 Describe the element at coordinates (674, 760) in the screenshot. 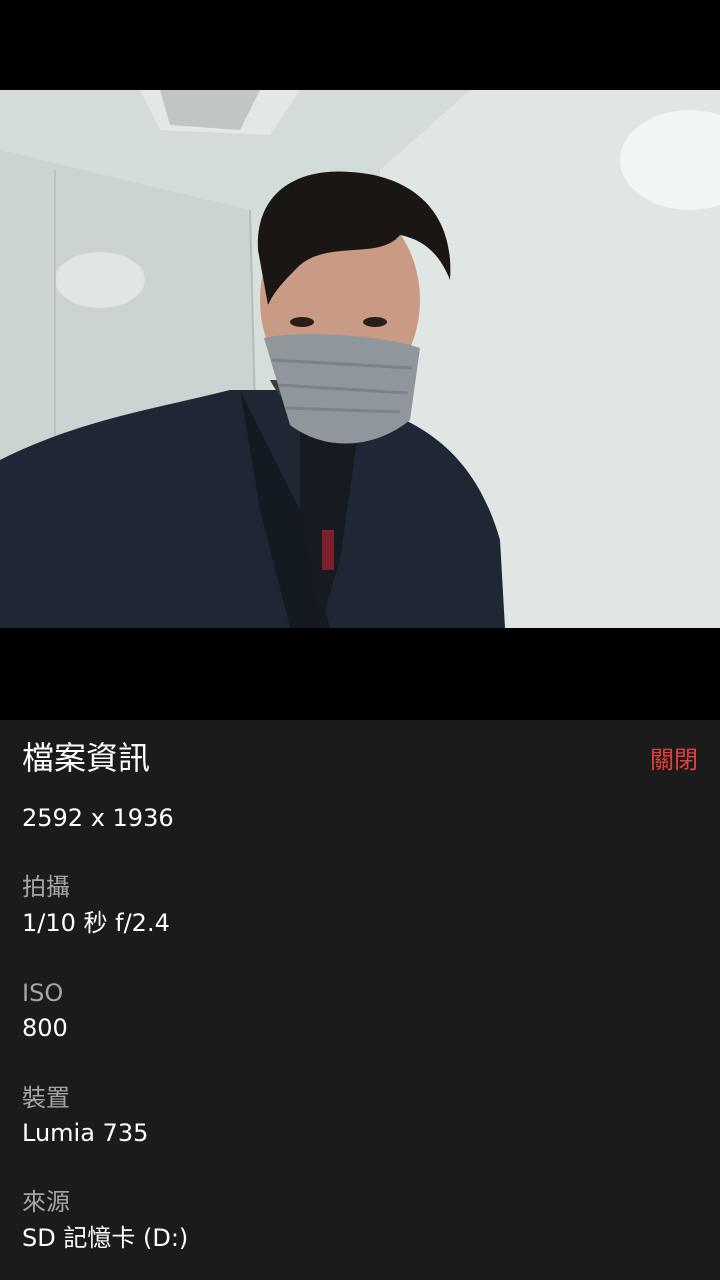

I see `close-button: 關閉` at that location.